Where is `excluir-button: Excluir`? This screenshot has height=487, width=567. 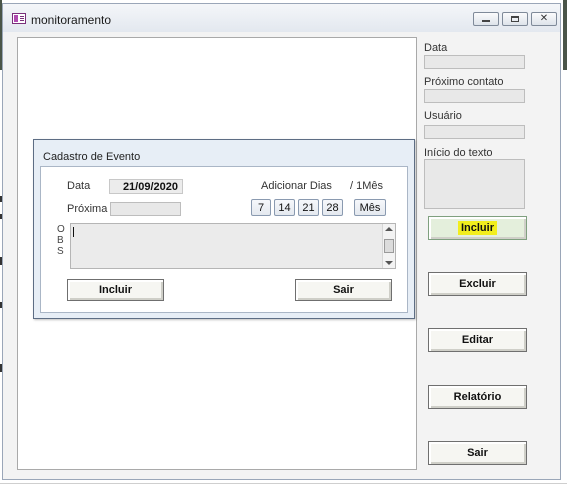 excluir-button: Excluir is located at coordinates (477, 284).